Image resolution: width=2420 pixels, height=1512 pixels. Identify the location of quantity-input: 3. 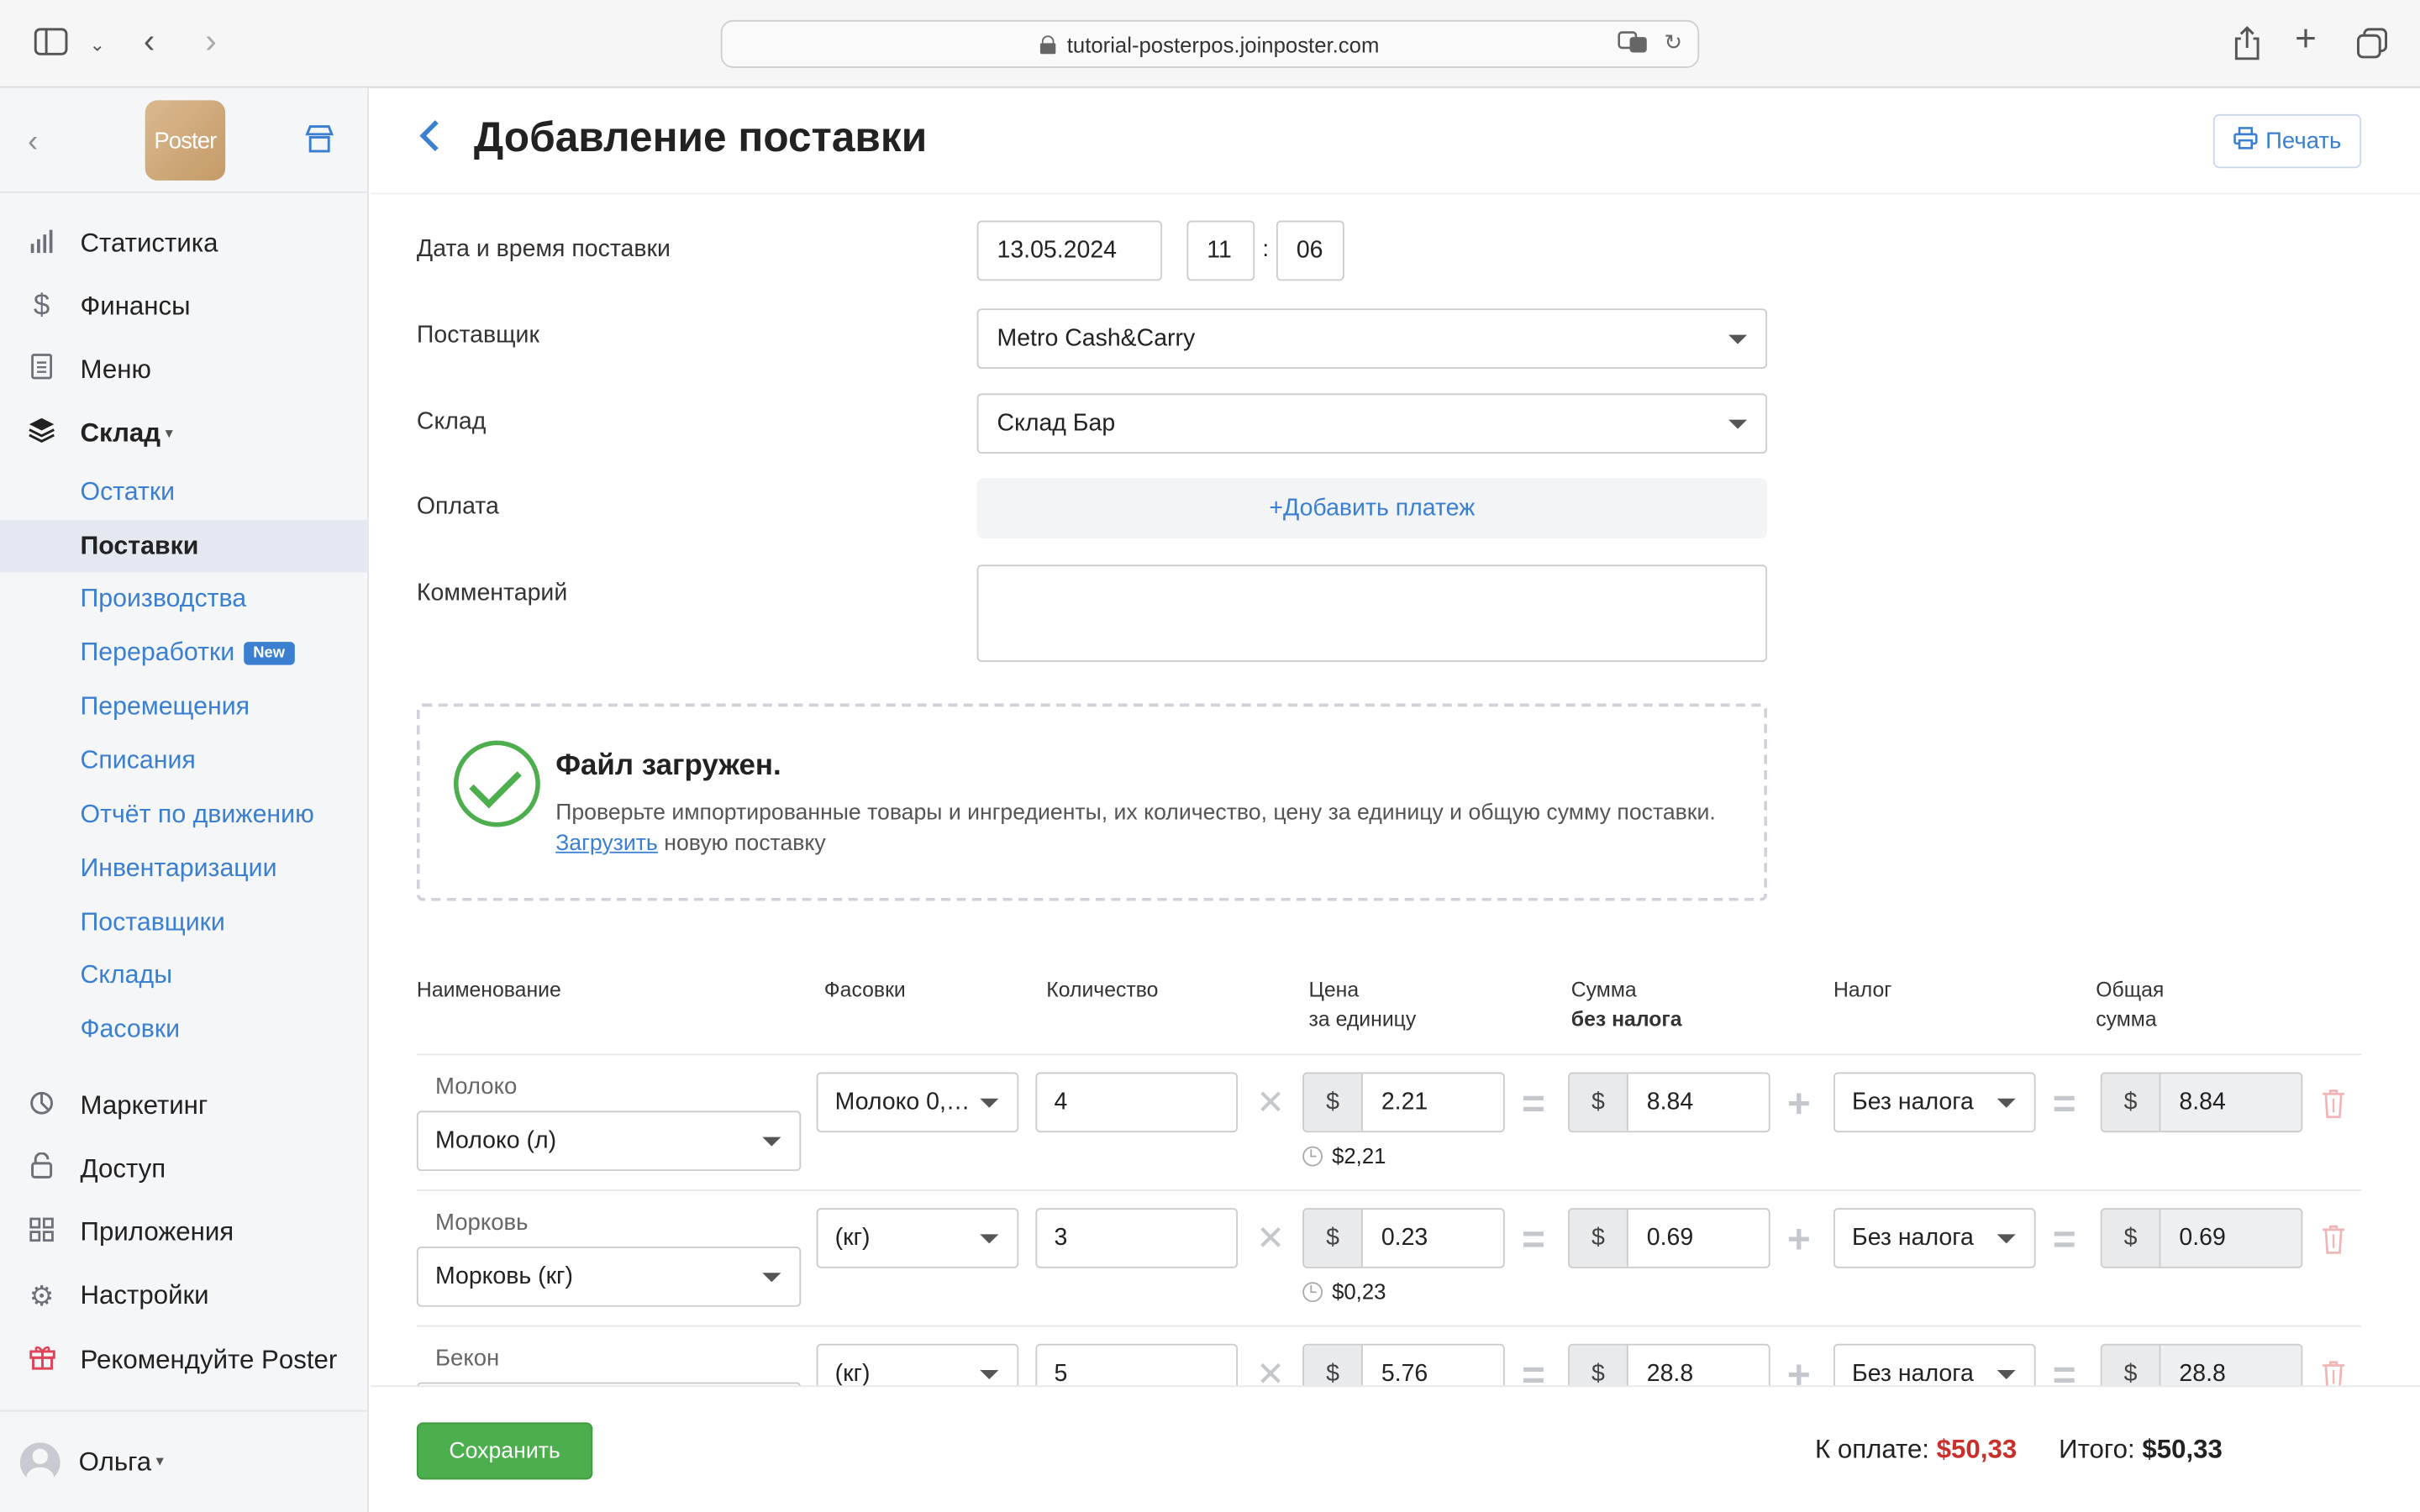
(1137, 1238).